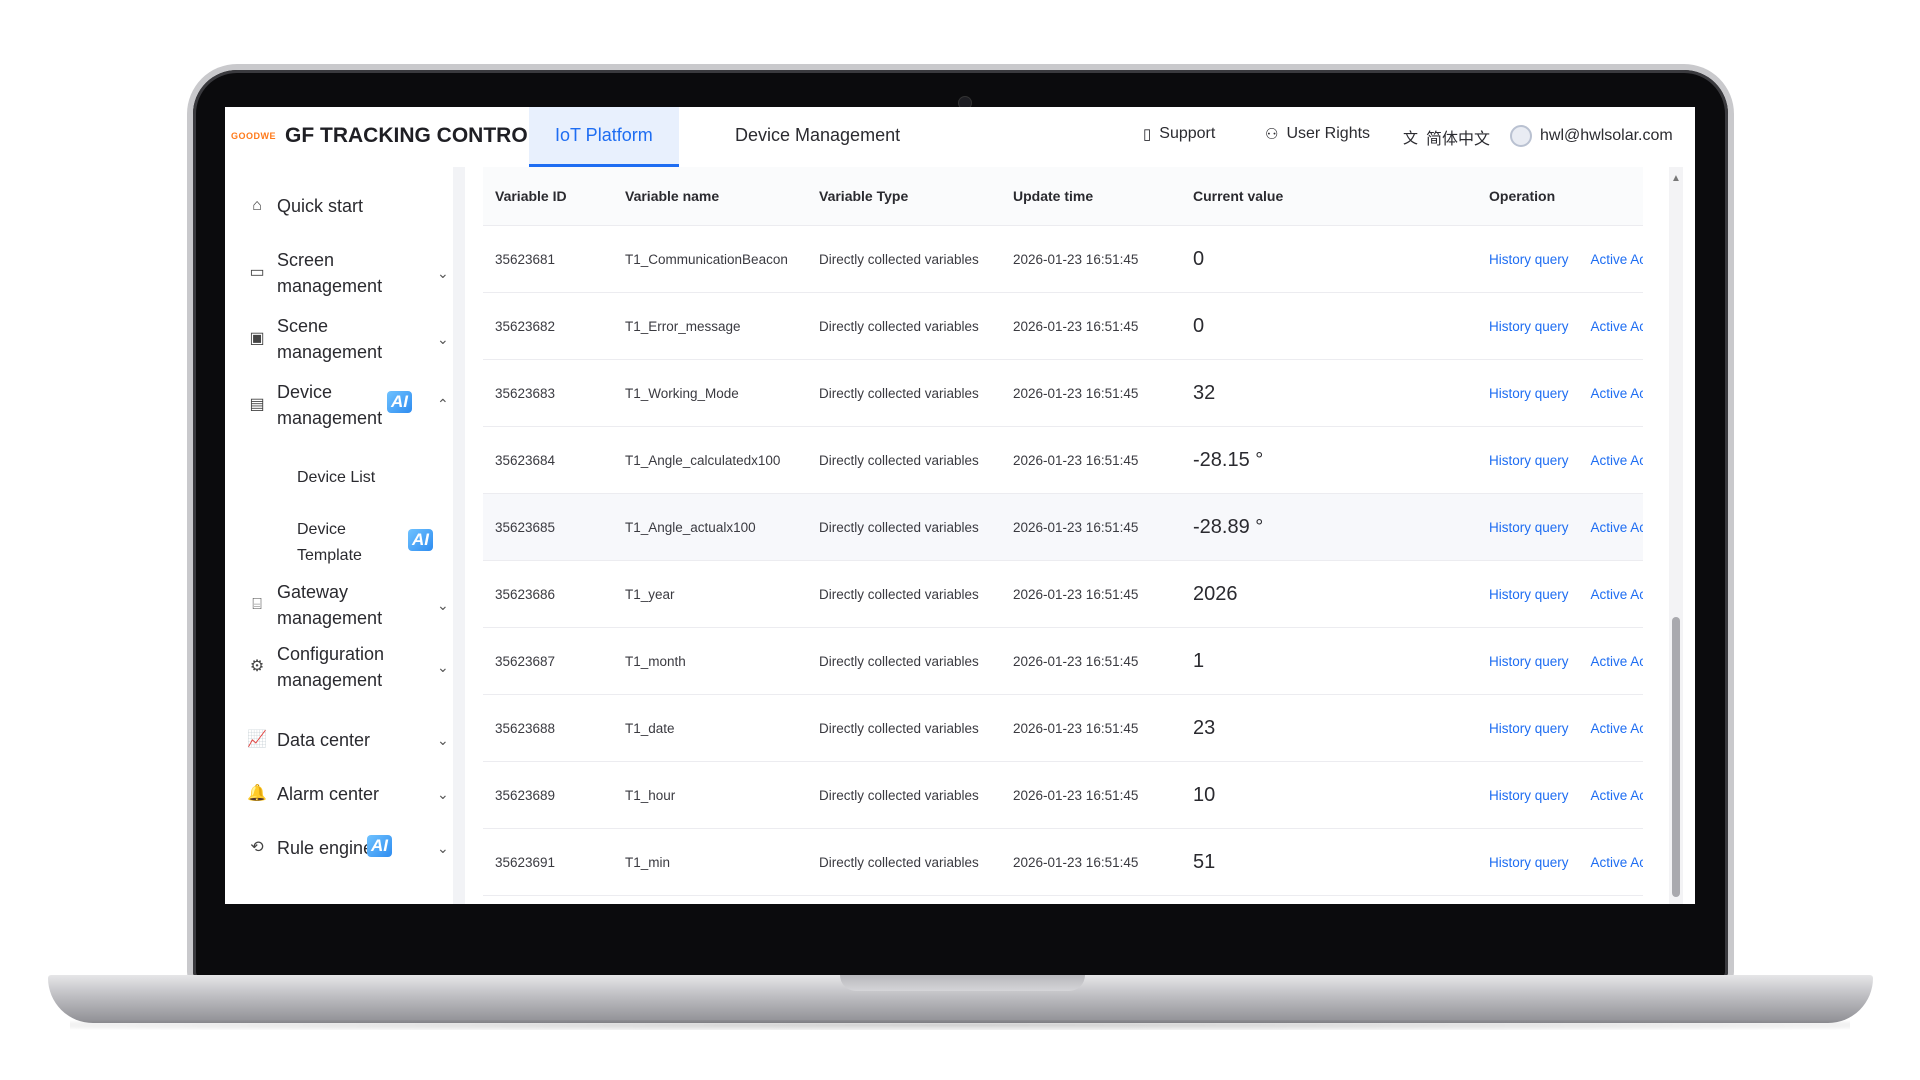 This screenshot has width=1920, height=1080. Describe the element at coordinates (348, 667) in the screenshot. I see `sidebar-item-configuration-management: ⚙ Configuration management ⌄` at that location.